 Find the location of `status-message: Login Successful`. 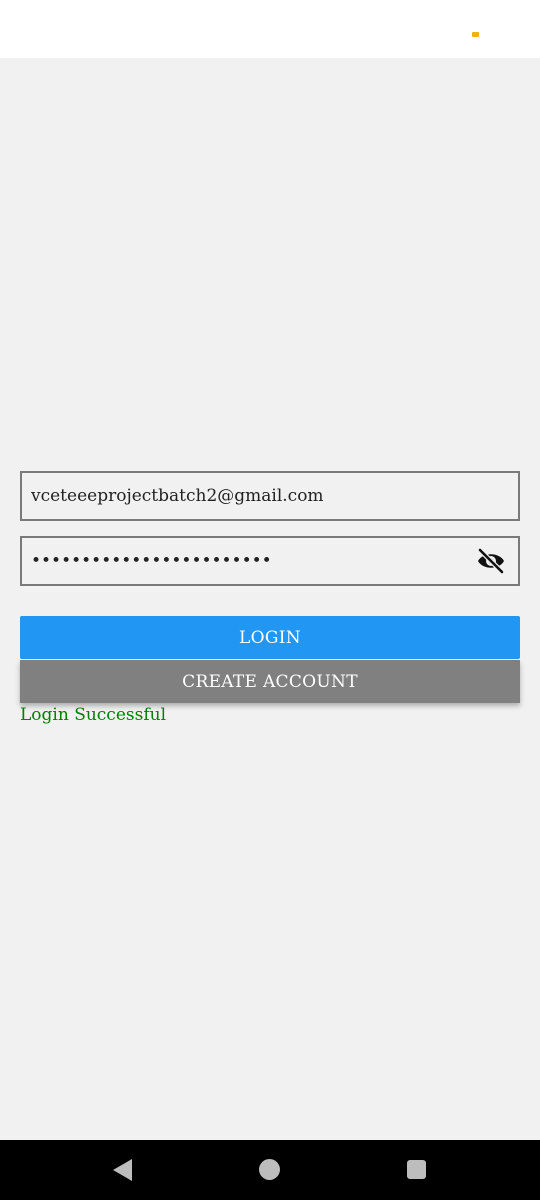

status-message: Login Successful is located at coordinates (93, 715).